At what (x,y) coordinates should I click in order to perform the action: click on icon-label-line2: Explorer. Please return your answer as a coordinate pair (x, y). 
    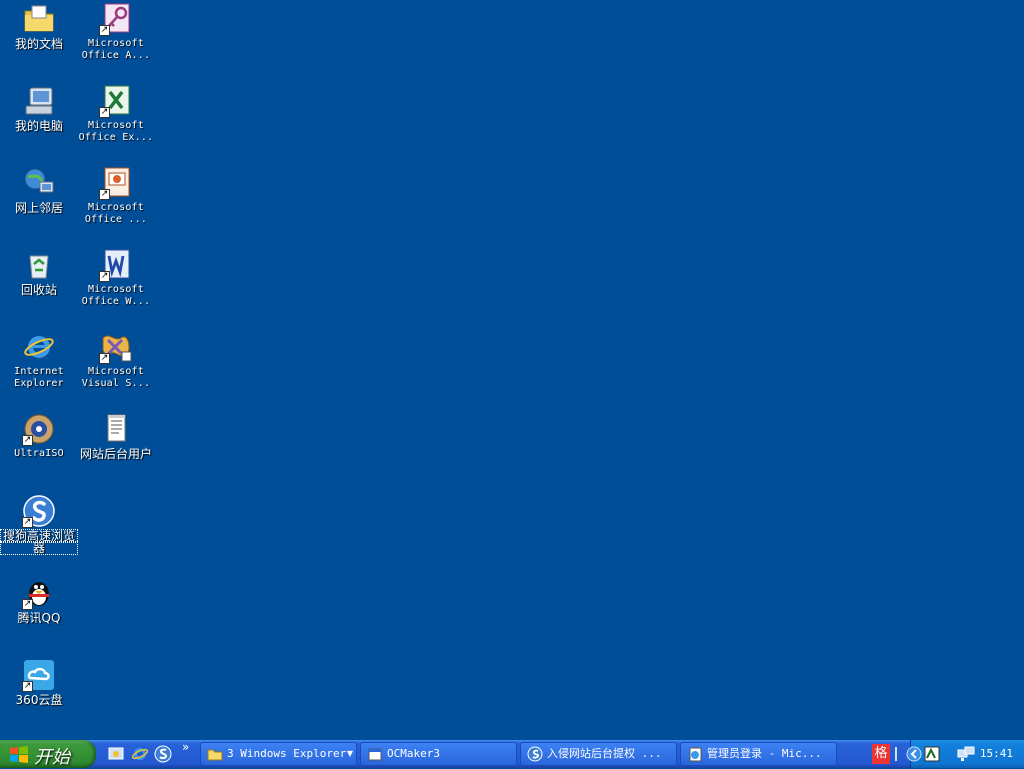
    Looking at the image, I should click on (39, 383).